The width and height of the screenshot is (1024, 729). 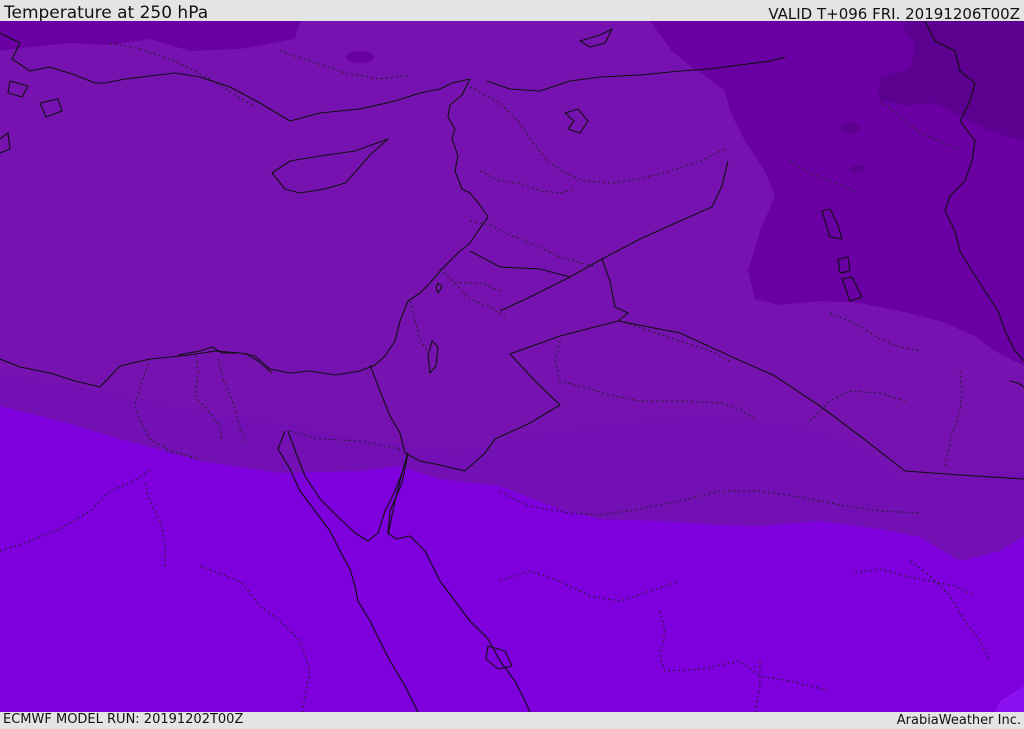 I want to click on cold-pocket, so click(x=360, y=57).